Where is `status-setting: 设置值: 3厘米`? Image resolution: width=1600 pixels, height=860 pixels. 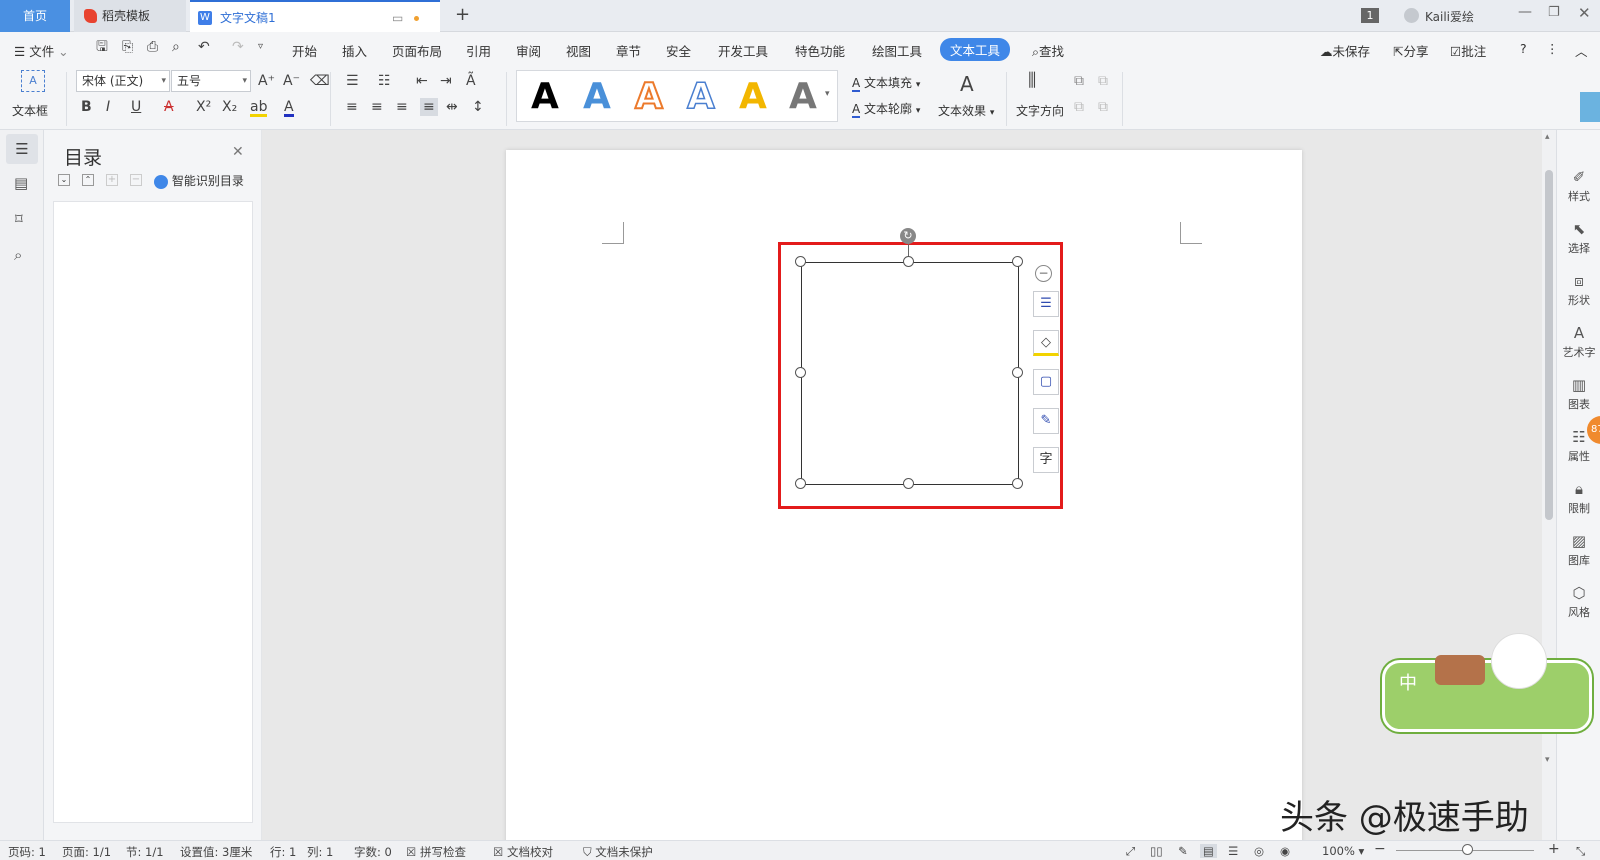
status-setting: 设置值: 3厘米 is located at coordinates (216, 852).